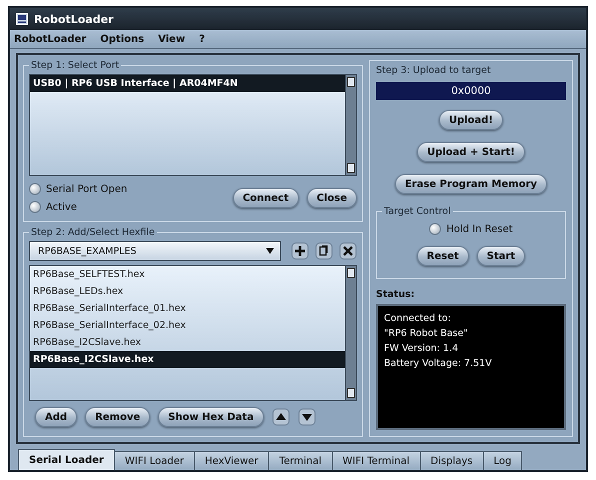 Image resolution: width=596 pixels, height=480 pixels. I want to click on radio-label: Serial Port Open, so click(87, 189).